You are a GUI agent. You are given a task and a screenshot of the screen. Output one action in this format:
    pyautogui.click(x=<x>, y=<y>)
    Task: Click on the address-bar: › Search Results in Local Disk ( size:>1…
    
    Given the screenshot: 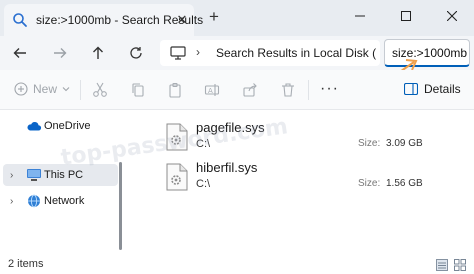 What is the action you would take?
    pyautogui.click(x=237, y=53)
    